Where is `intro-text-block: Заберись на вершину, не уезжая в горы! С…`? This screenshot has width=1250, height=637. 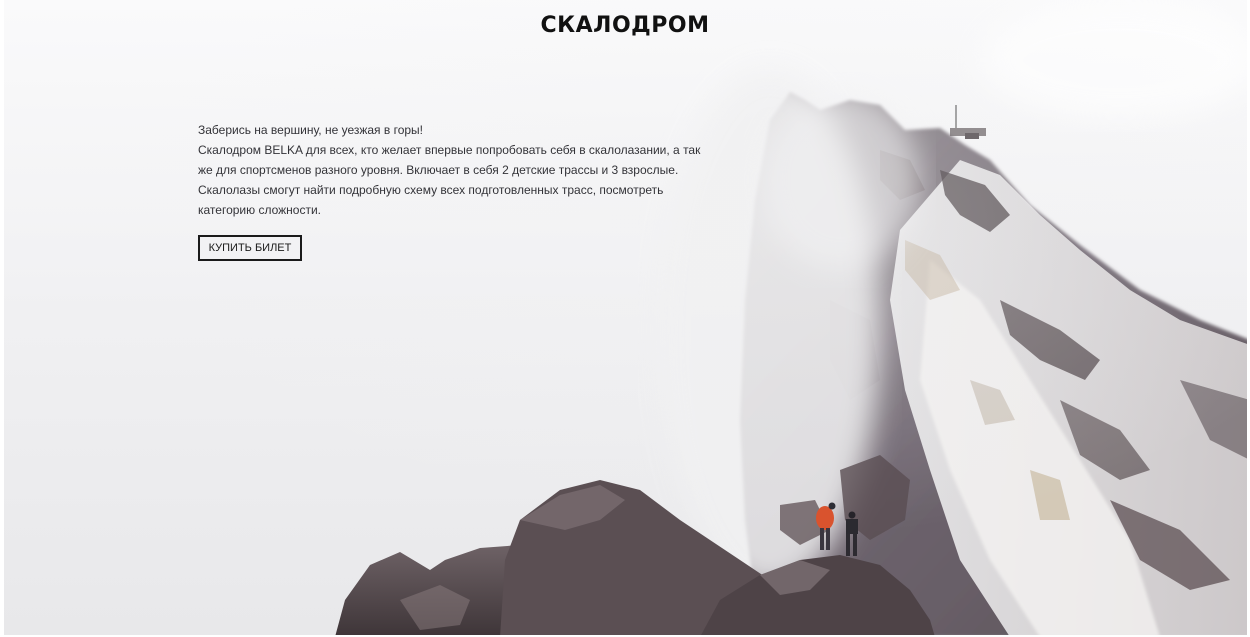
intro-text-block: Заберись на вершину, не уезжая в горы! С… is located at coordinates (458, 170).